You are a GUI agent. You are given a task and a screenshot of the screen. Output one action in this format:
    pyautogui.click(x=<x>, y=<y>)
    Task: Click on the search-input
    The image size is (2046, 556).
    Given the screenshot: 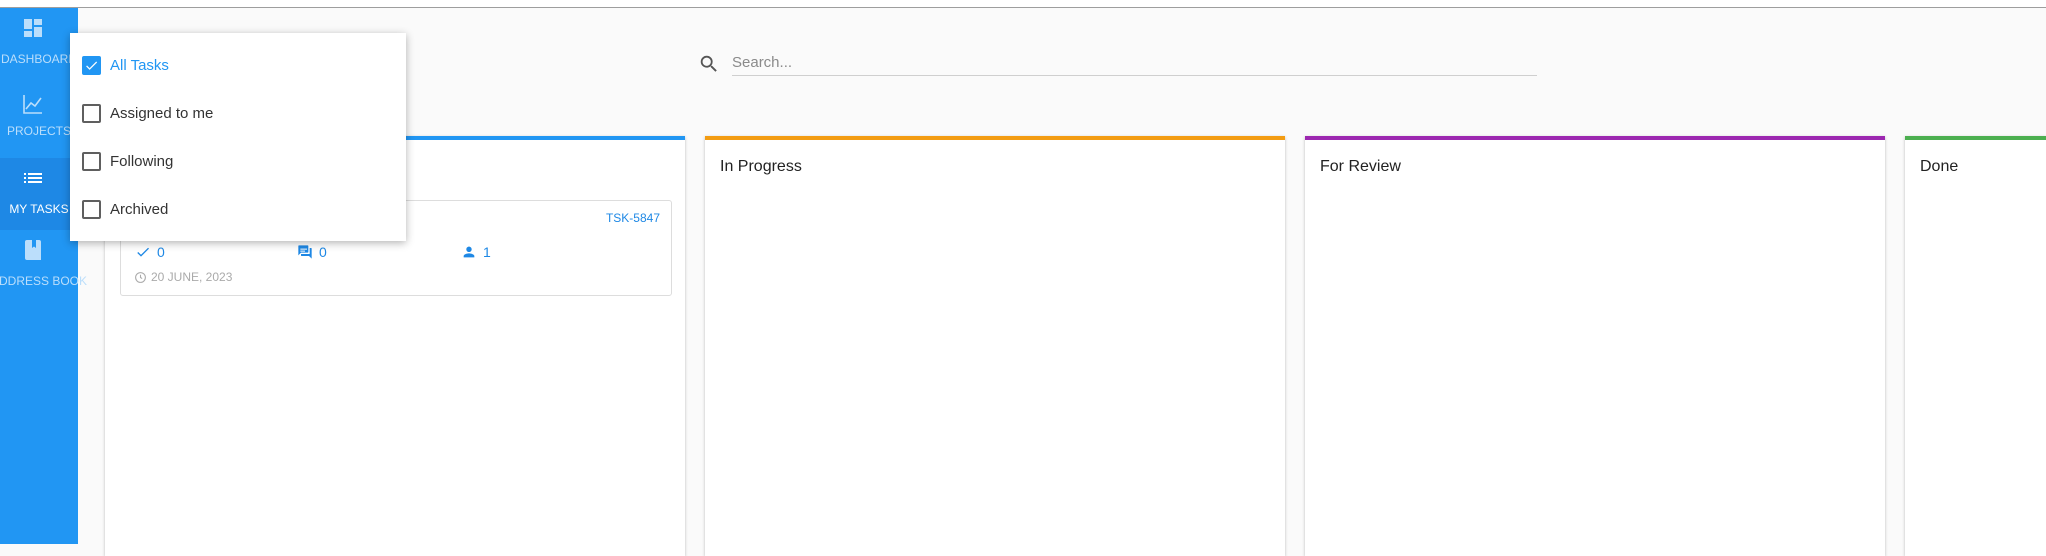 What is the action you would take?
    pyautogui.click(x=1134, y=63)
    